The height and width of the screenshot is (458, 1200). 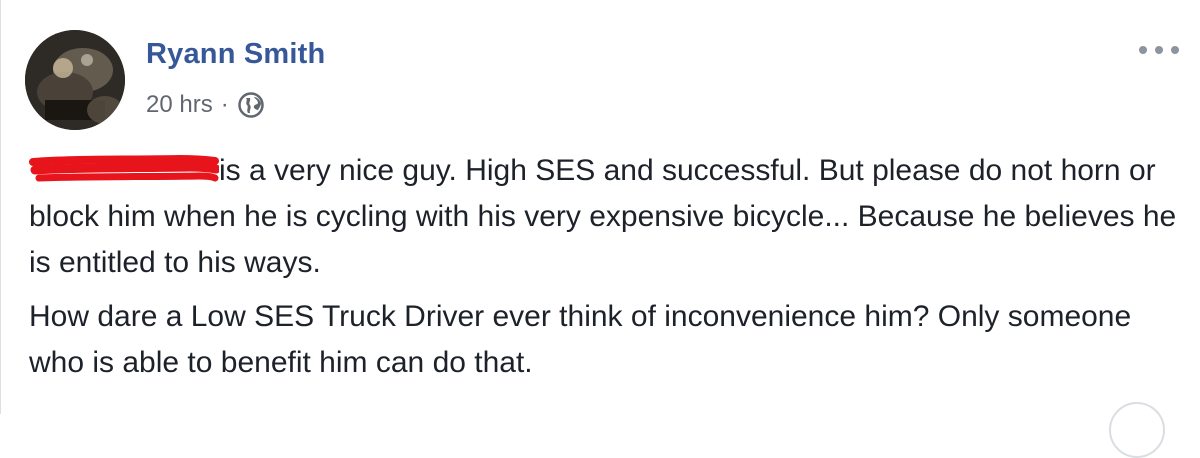 I want to click on reaction-button-edge, so click(x=1137, y=430).